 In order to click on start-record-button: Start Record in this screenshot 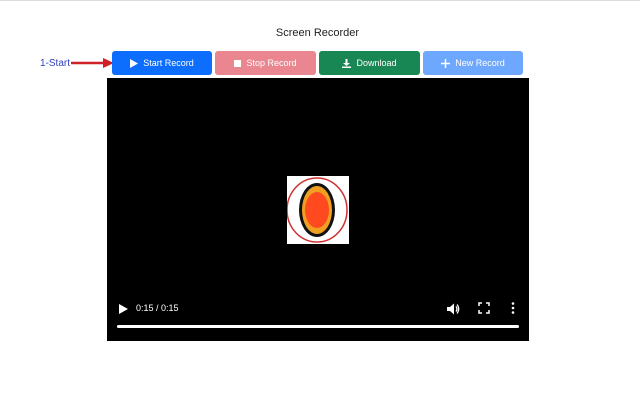, I will do `click(162, 63)`.